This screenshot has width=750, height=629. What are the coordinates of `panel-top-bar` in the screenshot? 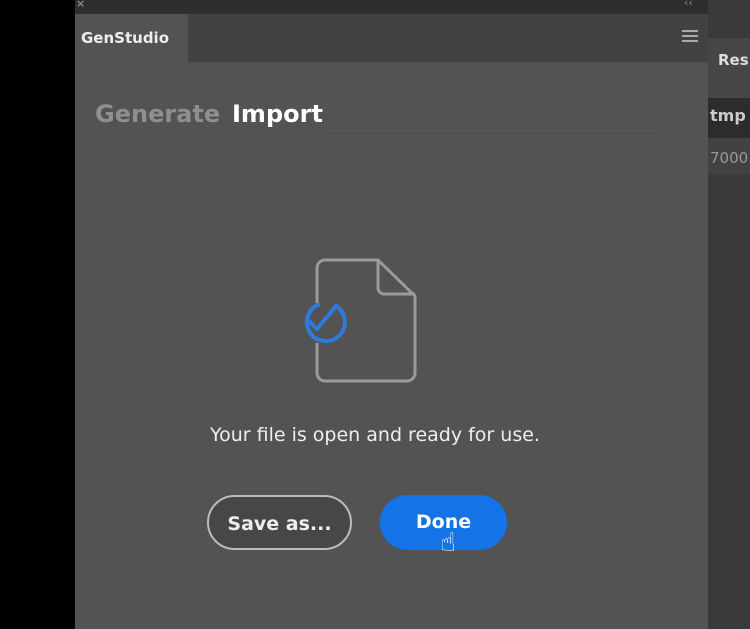 It's located at (391, 7).